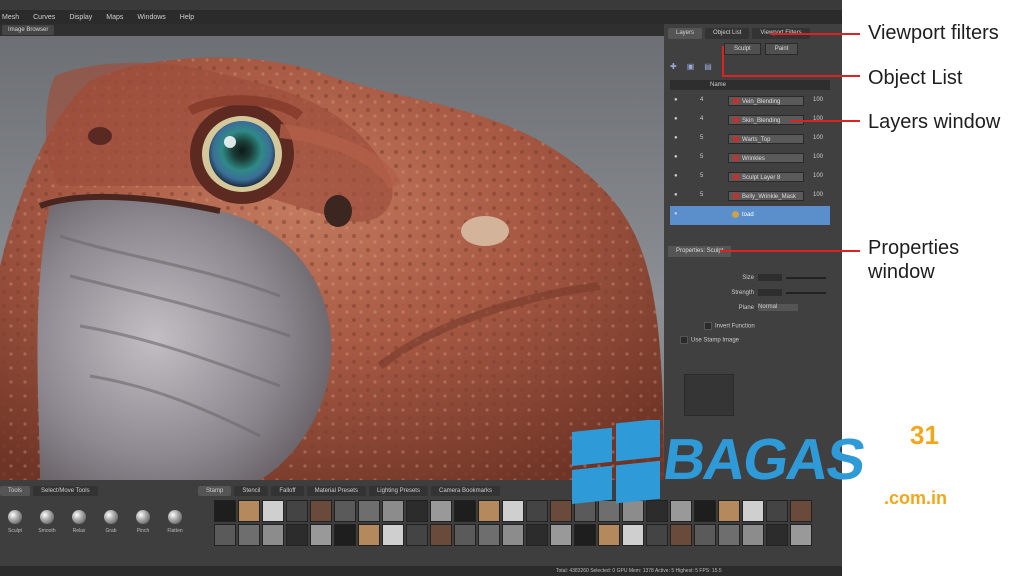 This screenshot has width=1024, height=576. I want to click on tool-grab: Grab, so click(111, 522).